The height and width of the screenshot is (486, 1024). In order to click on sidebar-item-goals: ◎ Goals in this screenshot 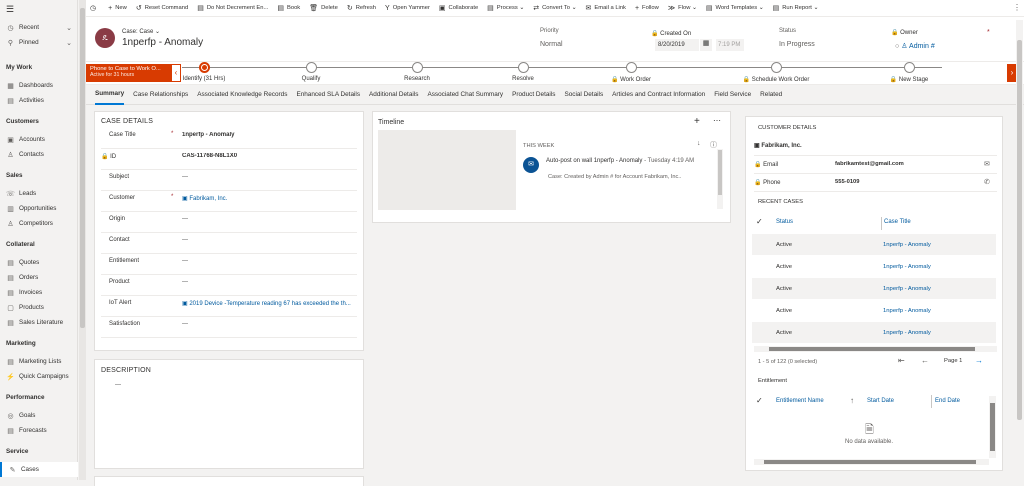, I will do `click(39, 415)`.